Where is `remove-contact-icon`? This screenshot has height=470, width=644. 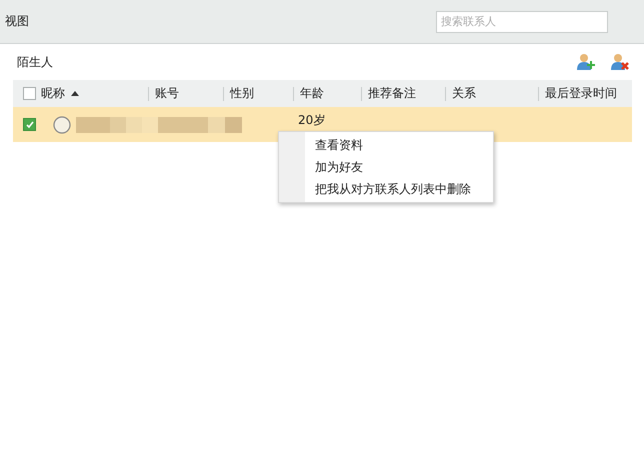 remove-contact-icon is located at coordinates (620, 62).